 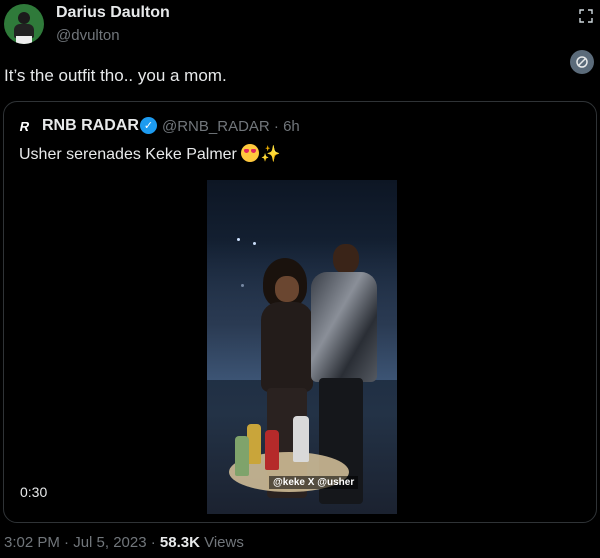 What do you see at coordinates (314, 482) in the screenshot?
I see `video-caption: @keke X @usher` at bounding box center [314, 482].